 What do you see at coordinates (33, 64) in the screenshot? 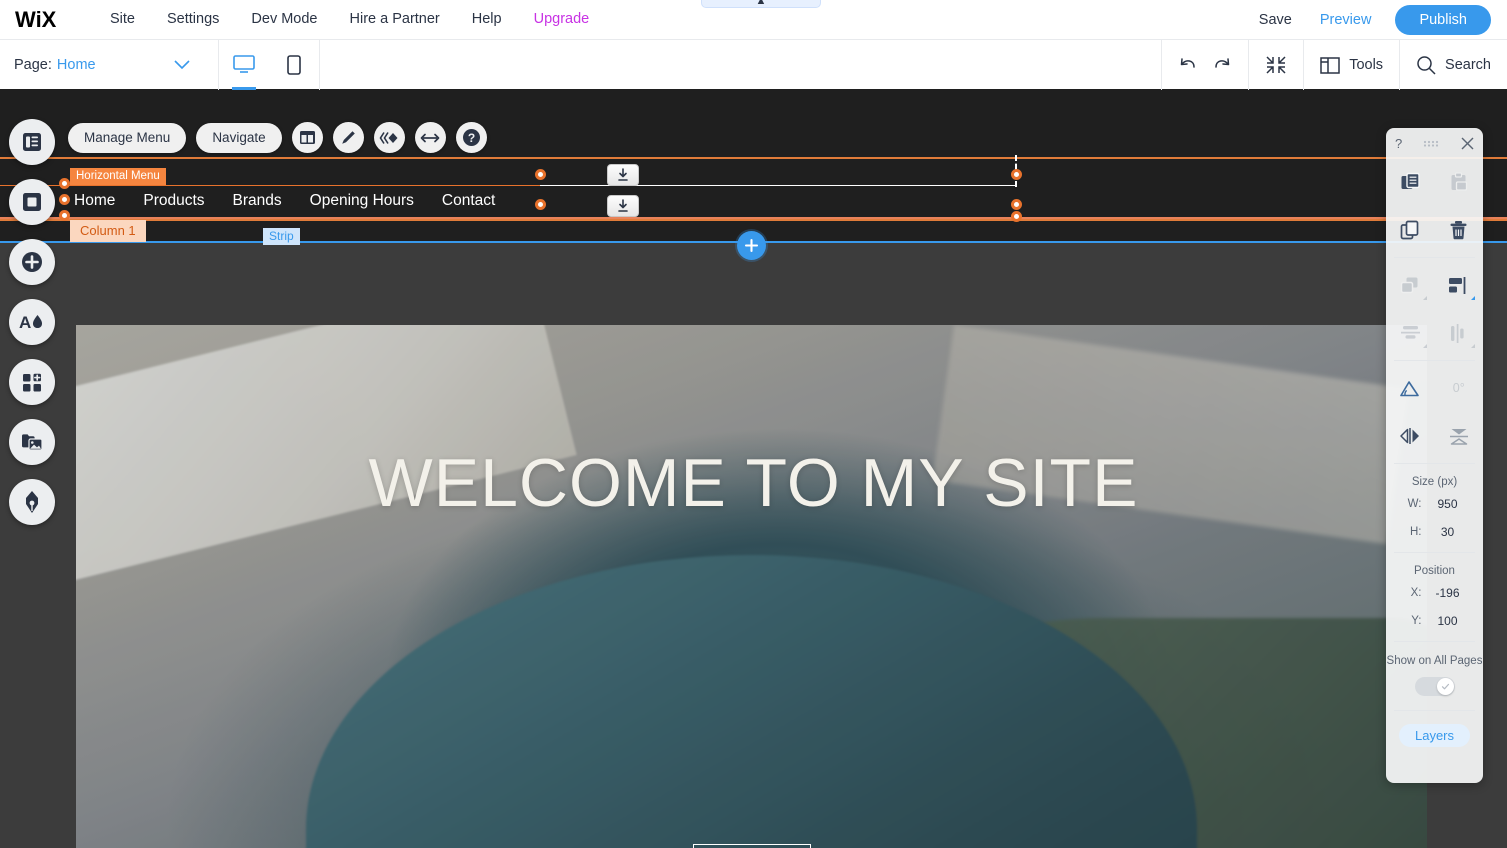
I see `page-selector-label: Page:` at bounding box center [33, 64].